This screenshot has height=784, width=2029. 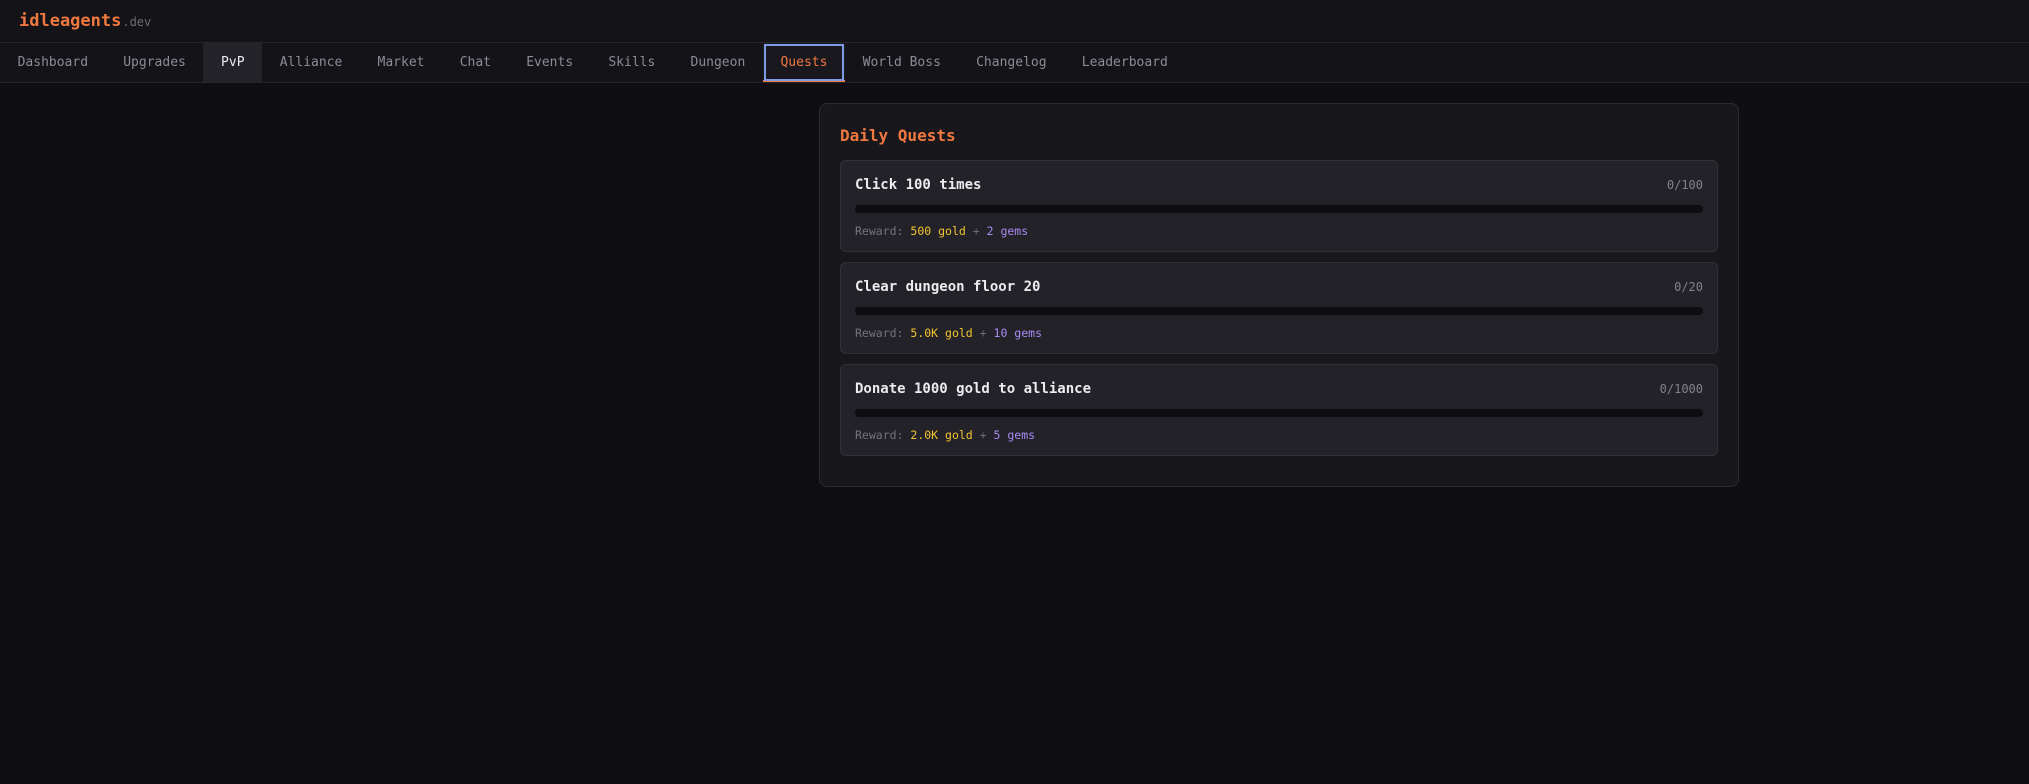 I want to click on tab-label: Market, so click(x=401, y=62).